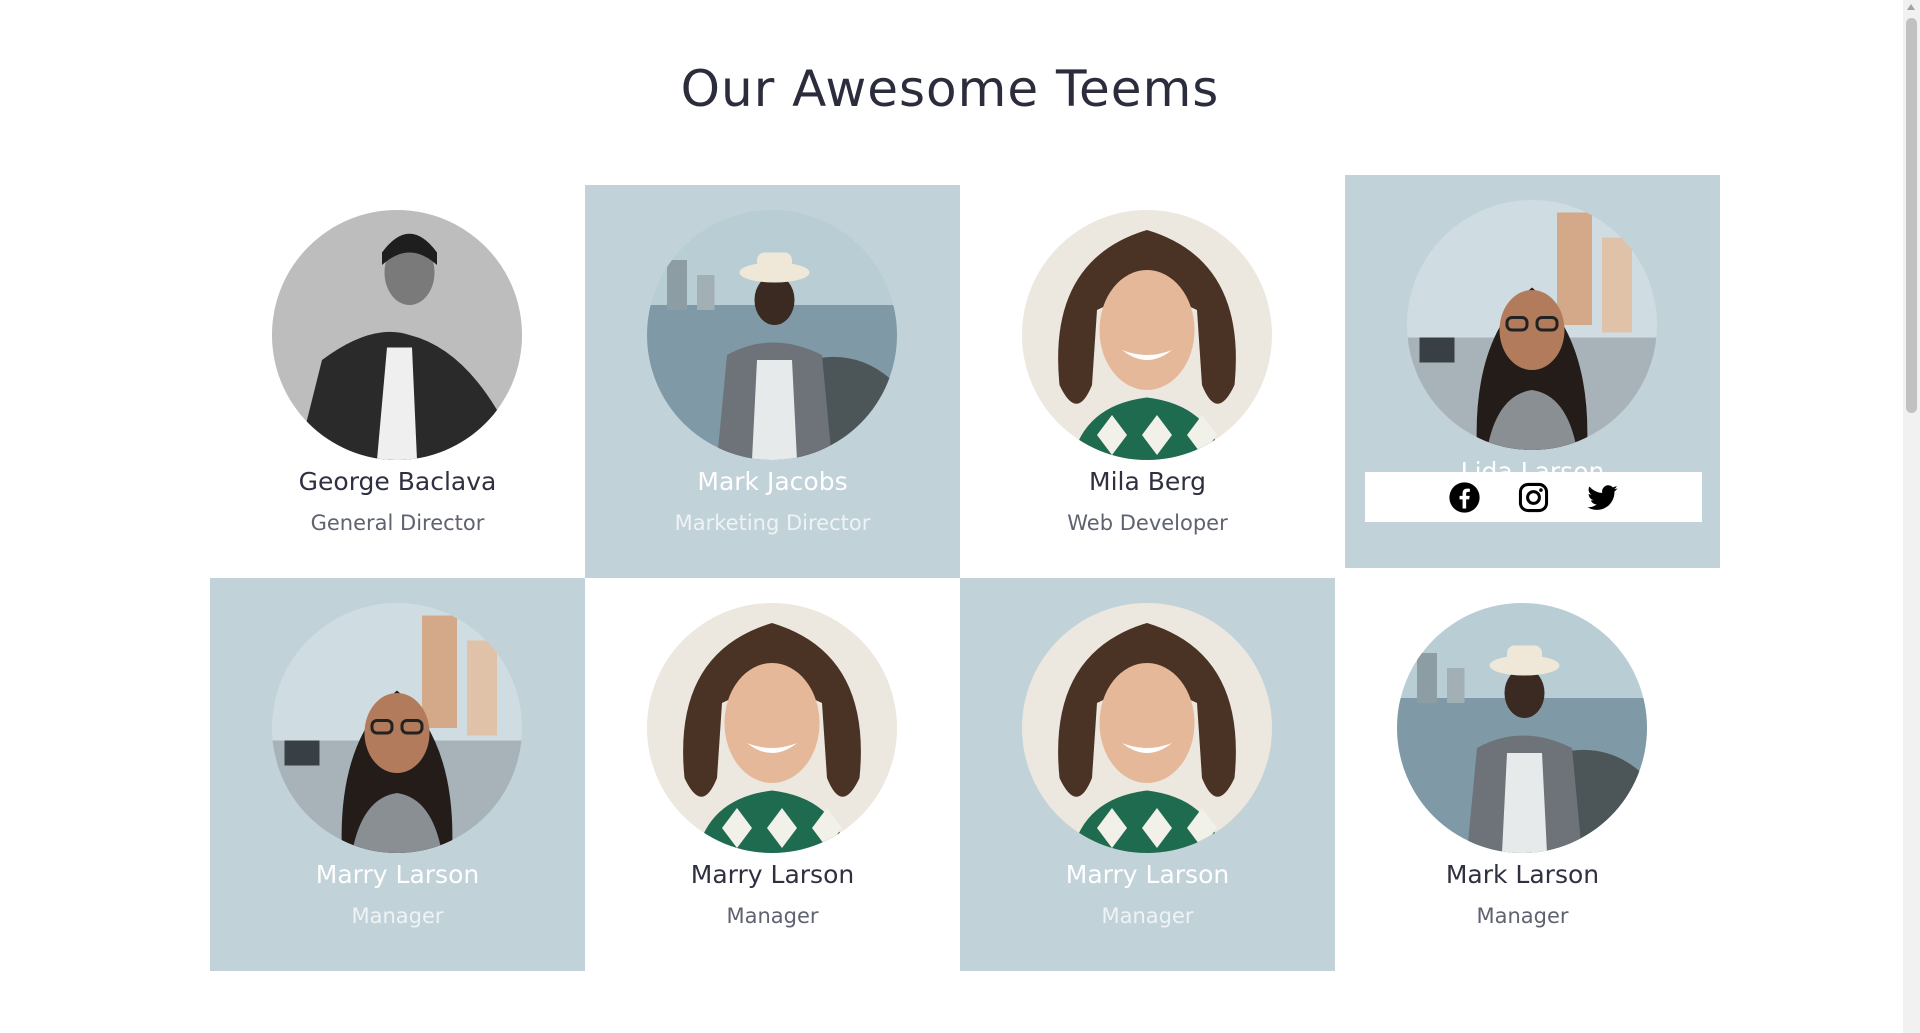 This screenshot has width=1920, height=1033. What do you see at coordinates (1911, 516) in the screenshot?
I see `vertical-scrollbar` at bounding box center [1911, 516].